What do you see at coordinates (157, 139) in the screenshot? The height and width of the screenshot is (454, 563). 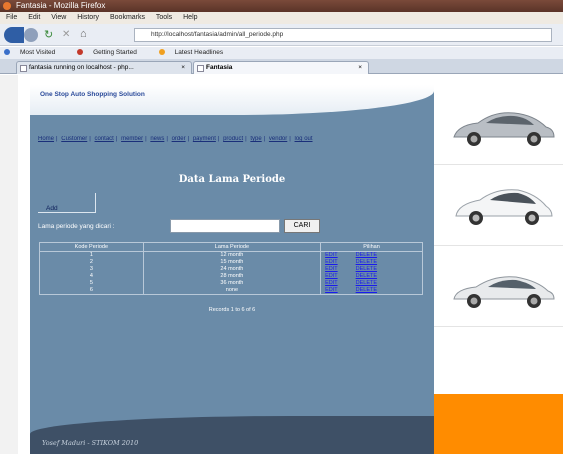 I see `nav-news: news` at bounding box center [157, 139].